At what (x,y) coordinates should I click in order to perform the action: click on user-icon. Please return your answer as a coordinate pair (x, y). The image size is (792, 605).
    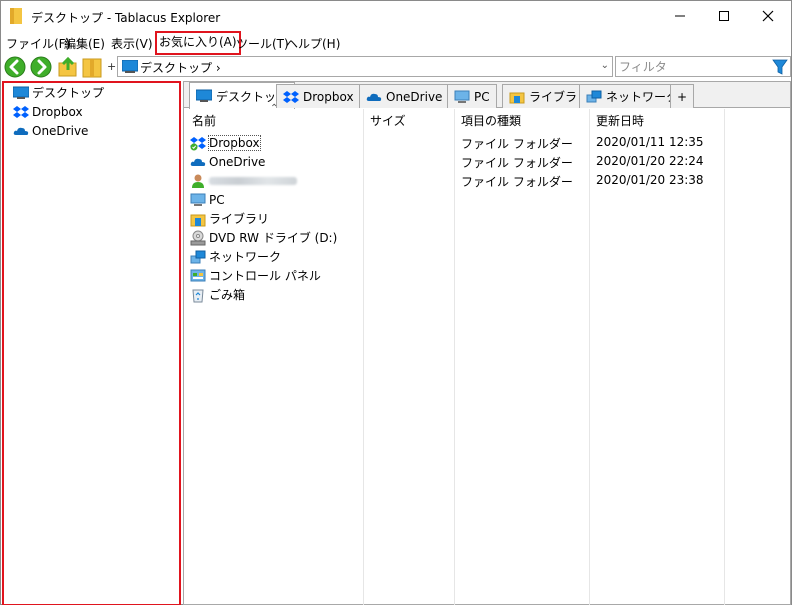
    Looking at the image, I should click on (198, 181).